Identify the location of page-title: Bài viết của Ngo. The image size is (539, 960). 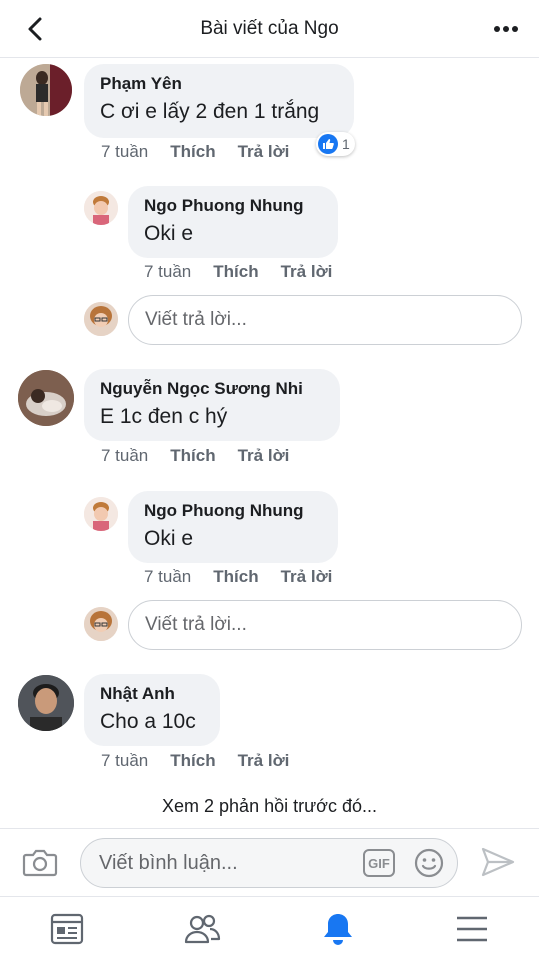
(269, 28).